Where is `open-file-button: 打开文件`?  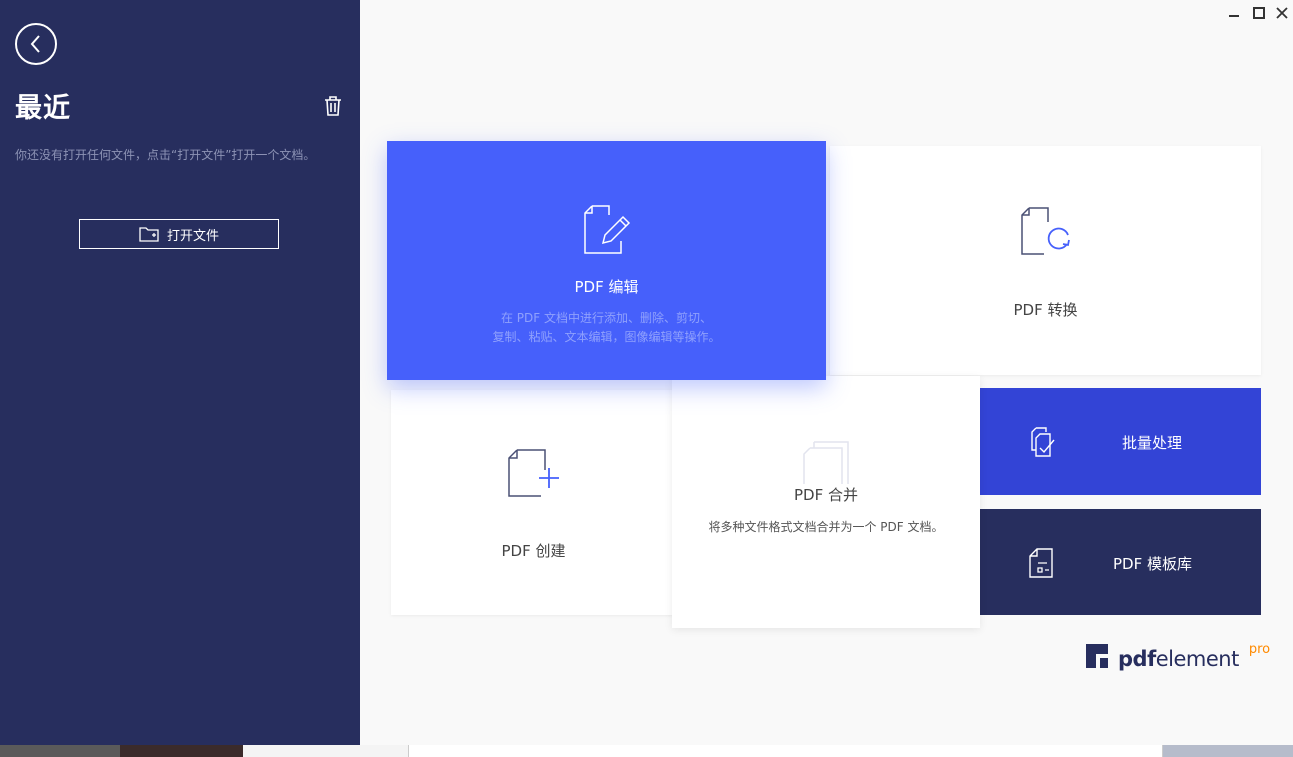
open-file-button: 打开文件 is located at coordinates (179, 234).